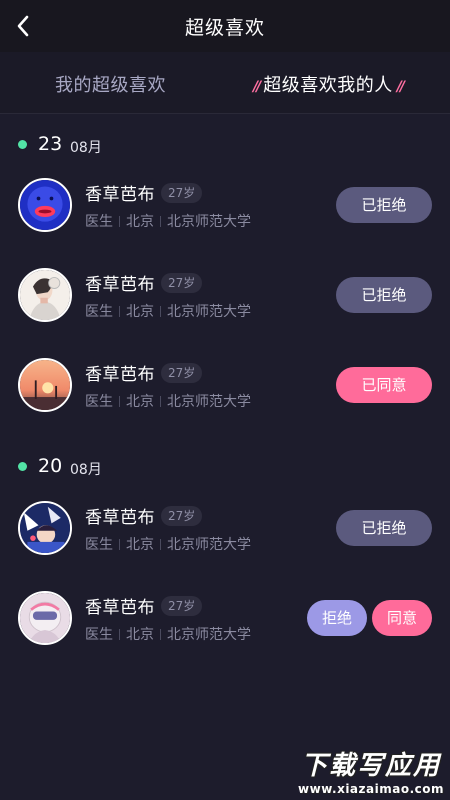 This screenshot has width=450, height=800. I want to click on date-day: 20, so click(50, 466).